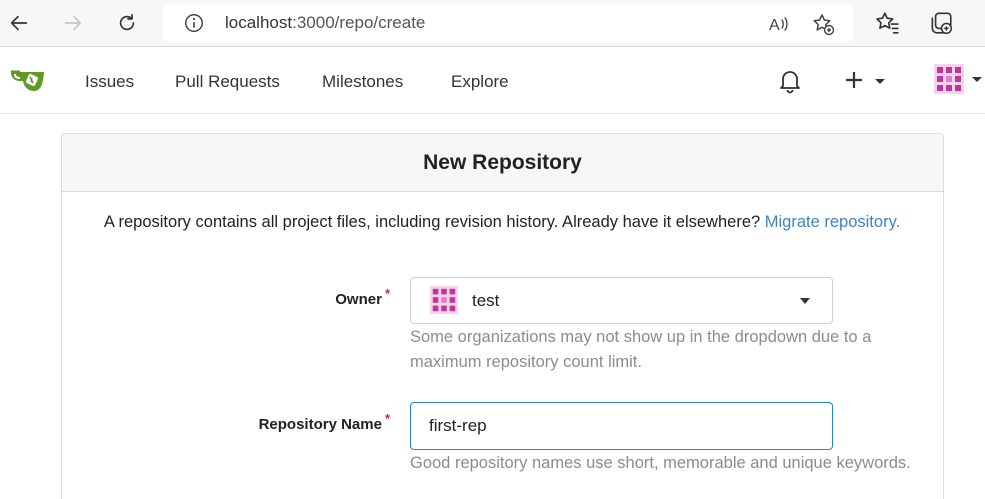 The height and width of the screenshot is (499, 985). I want to click on url-path: :3000/repo/create, so click(359, 22).